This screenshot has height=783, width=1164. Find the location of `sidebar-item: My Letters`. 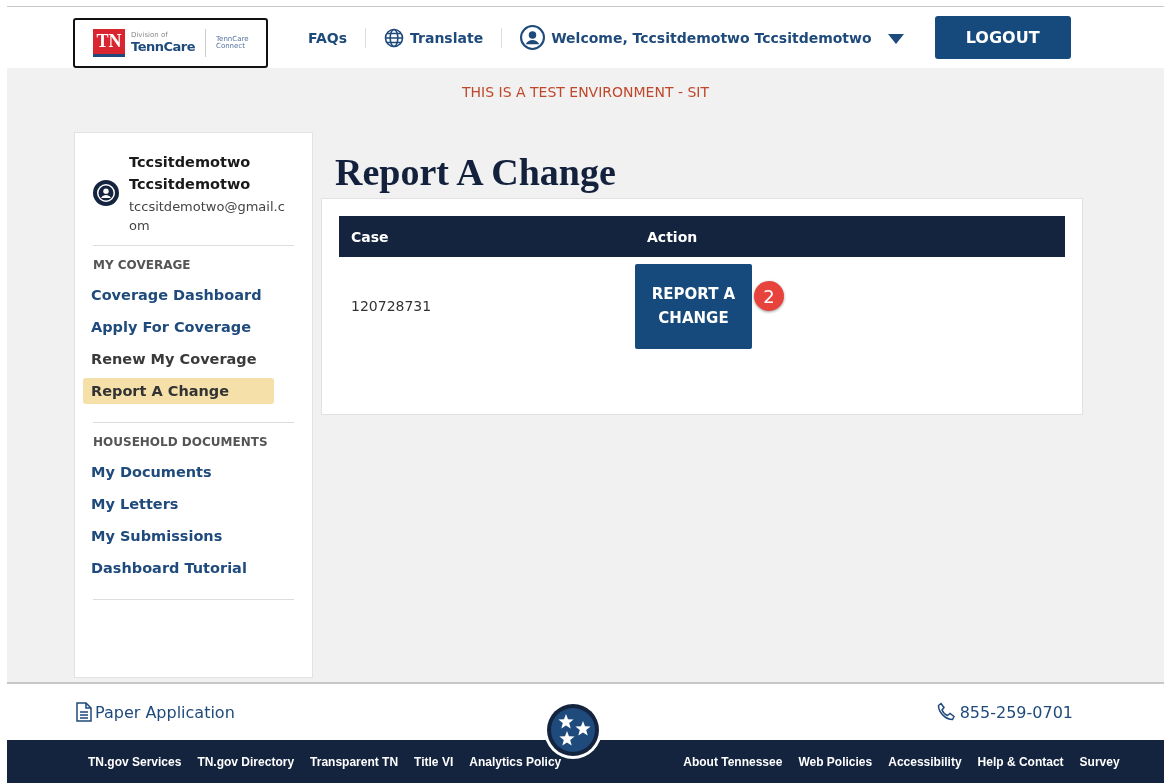

sidebar-item: My Letters is located at coordinates (178, 504).